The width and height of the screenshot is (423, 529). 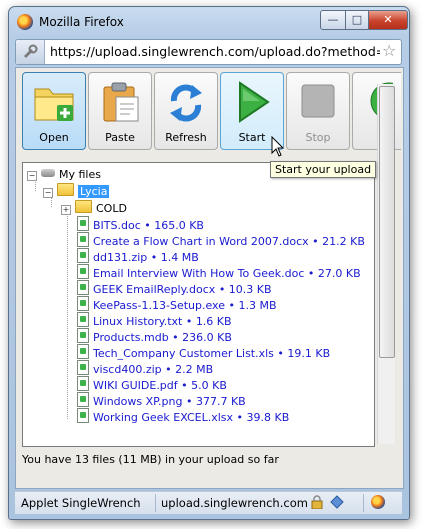 I want to click on file-item: Tech_Company Customer List.xls • 19.1 KB, so click(x=203, y=352).